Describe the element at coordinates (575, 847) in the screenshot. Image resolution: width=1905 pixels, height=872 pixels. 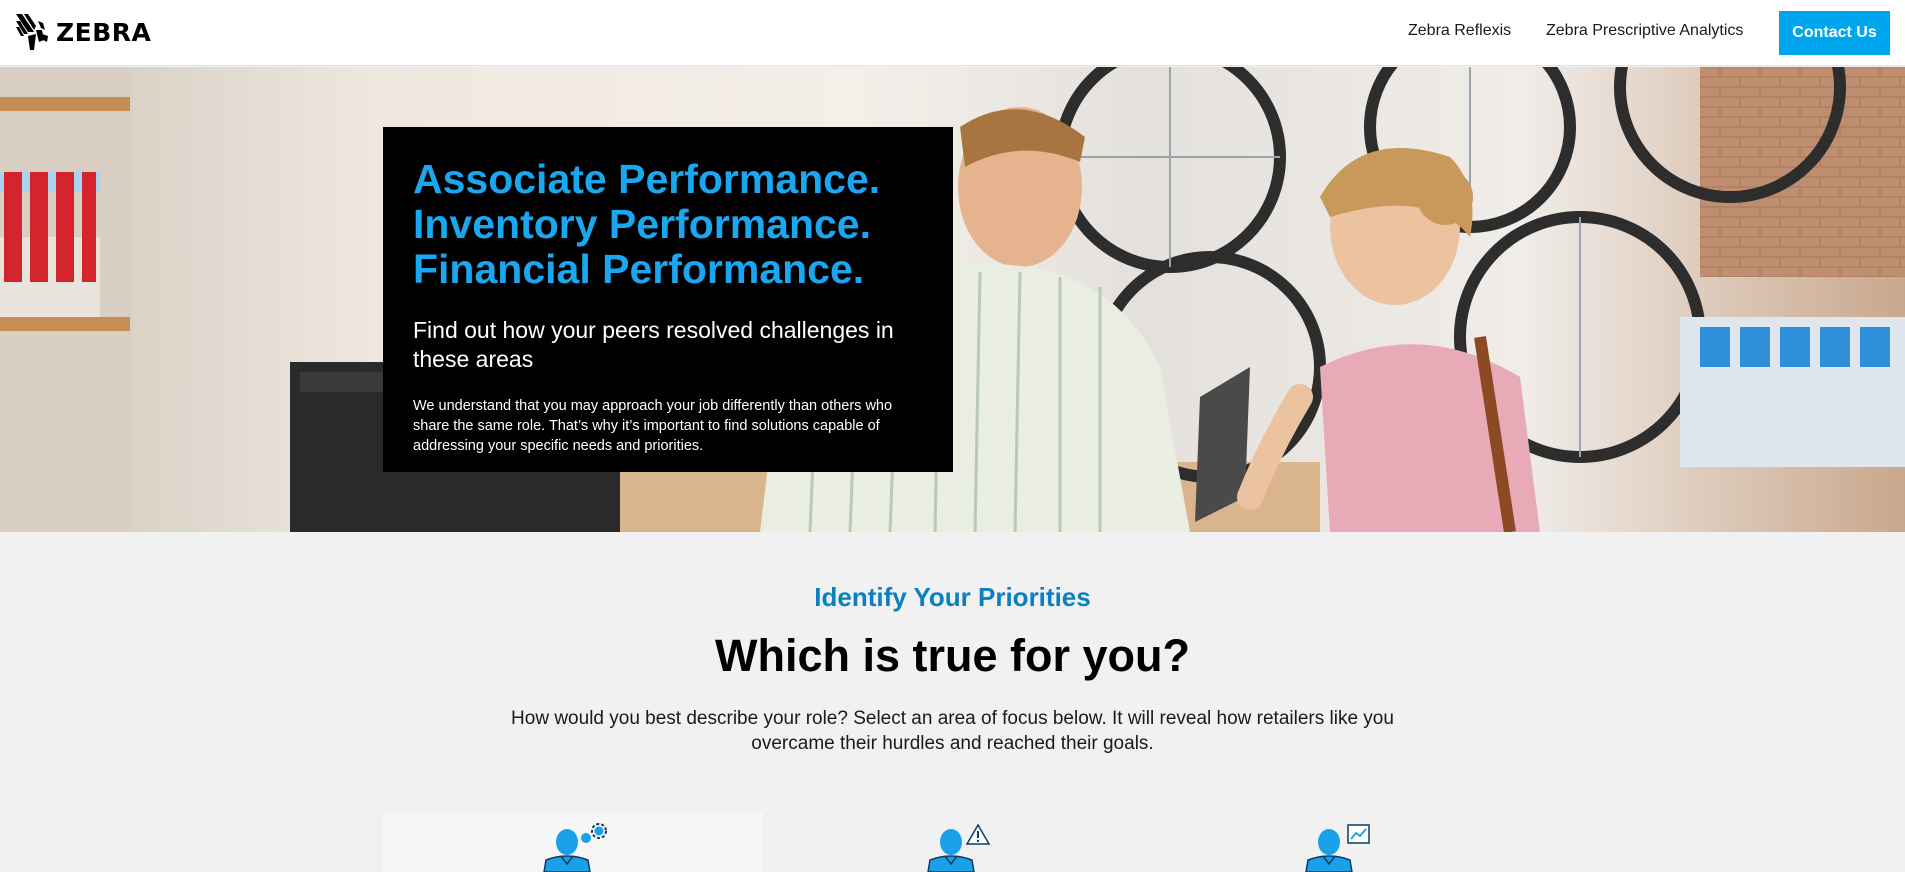
I see `person-gear-icon` at that location.